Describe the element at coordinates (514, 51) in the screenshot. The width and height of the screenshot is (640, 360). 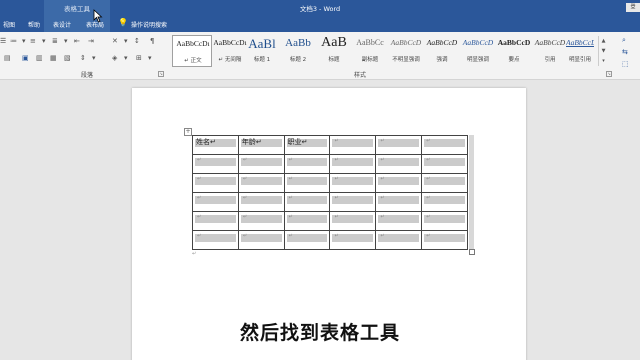
I see `style-strong: AaBbCcD 要点` at that location.